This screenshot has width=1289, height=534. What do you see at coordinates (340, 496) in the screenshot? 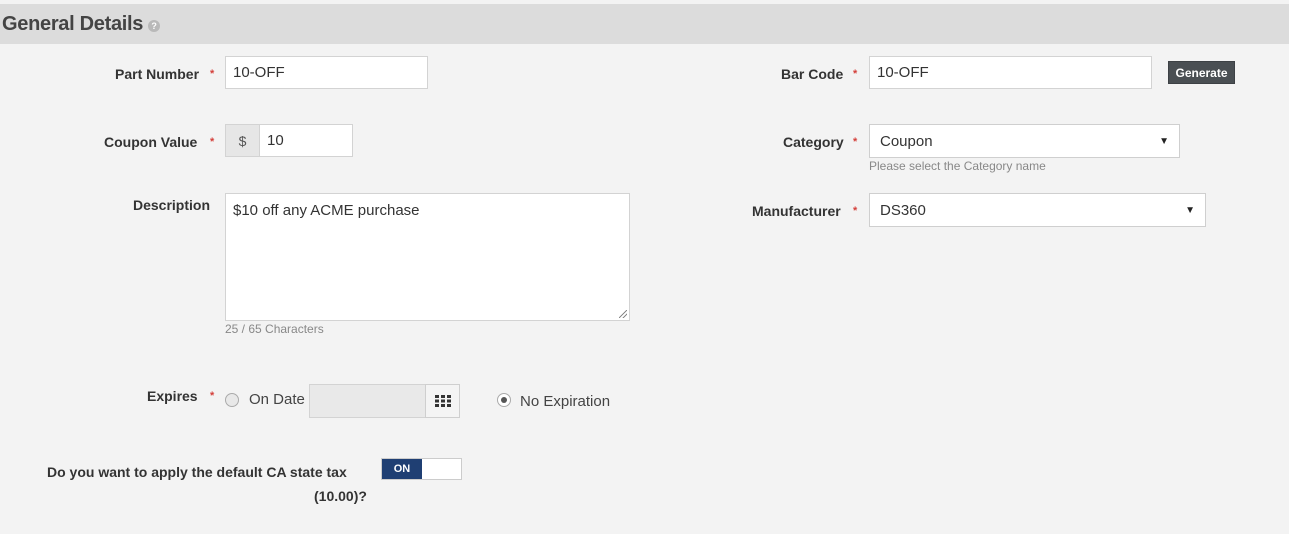
I see `tax-question-line2: (10.00)?` at bounding box center [340, 496].